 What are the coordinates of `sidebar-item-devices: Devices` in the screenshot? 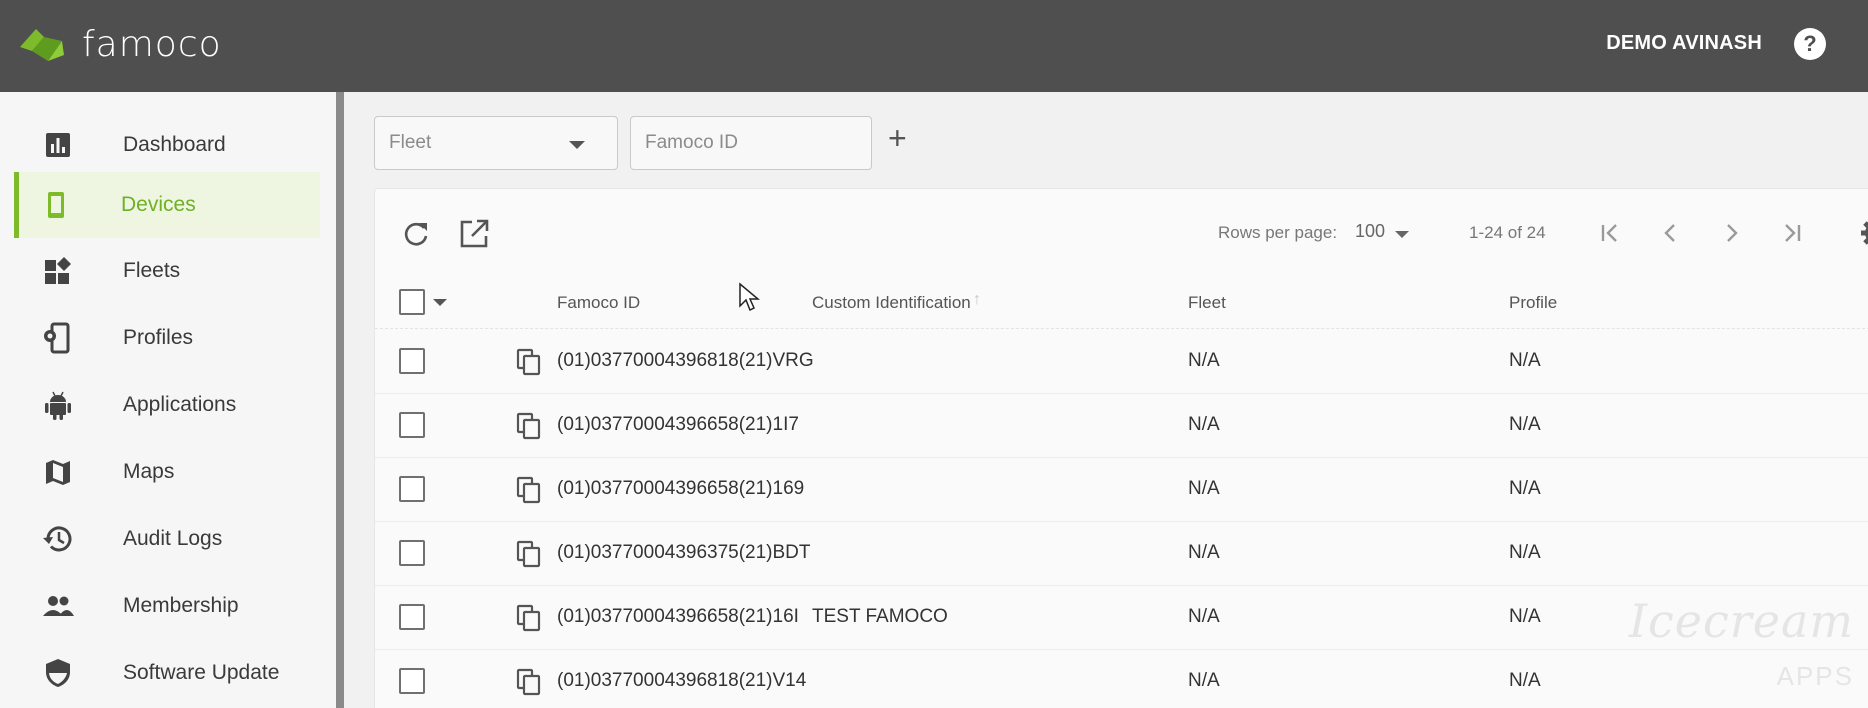 It's located at (167, 205).